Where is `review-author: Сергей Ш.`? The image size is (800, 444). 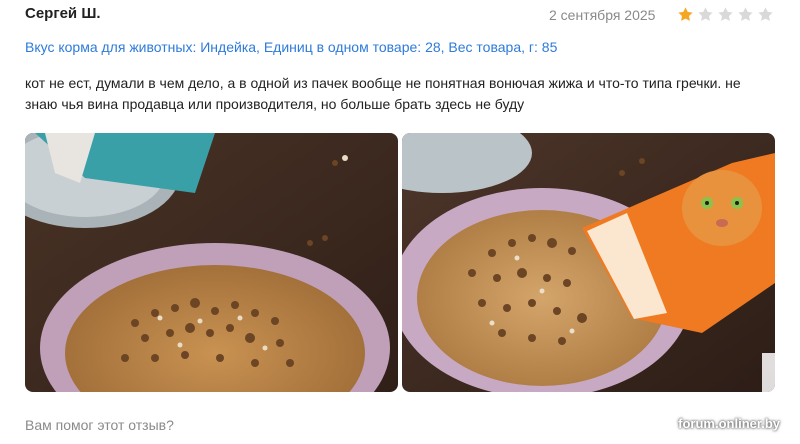 review-author: Сергей Ш. is located at coordinates (63, 13).